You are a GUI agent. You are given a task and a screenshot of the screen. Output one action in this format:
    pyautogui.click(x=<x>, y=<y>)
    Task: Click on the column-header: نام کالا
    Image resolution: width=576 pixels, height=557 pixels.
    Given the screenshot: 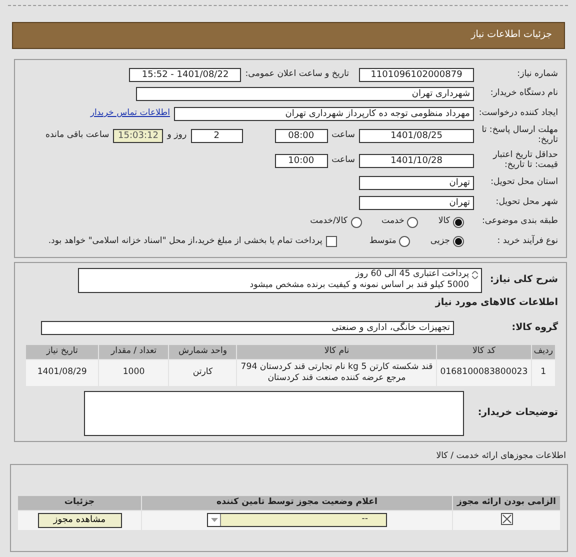 What is the action you would take?
    pyautogui.click(x=336, y=352)
    